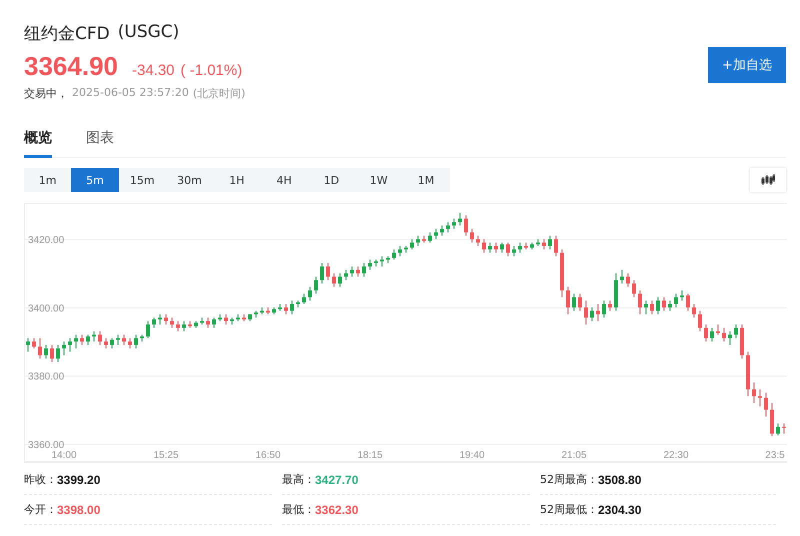 The height and width of the screenshot is (536, 800). Describe the element at coordinates (46, 308) in the screenshot. I see `y-axis-label: 3400.00` at that location.